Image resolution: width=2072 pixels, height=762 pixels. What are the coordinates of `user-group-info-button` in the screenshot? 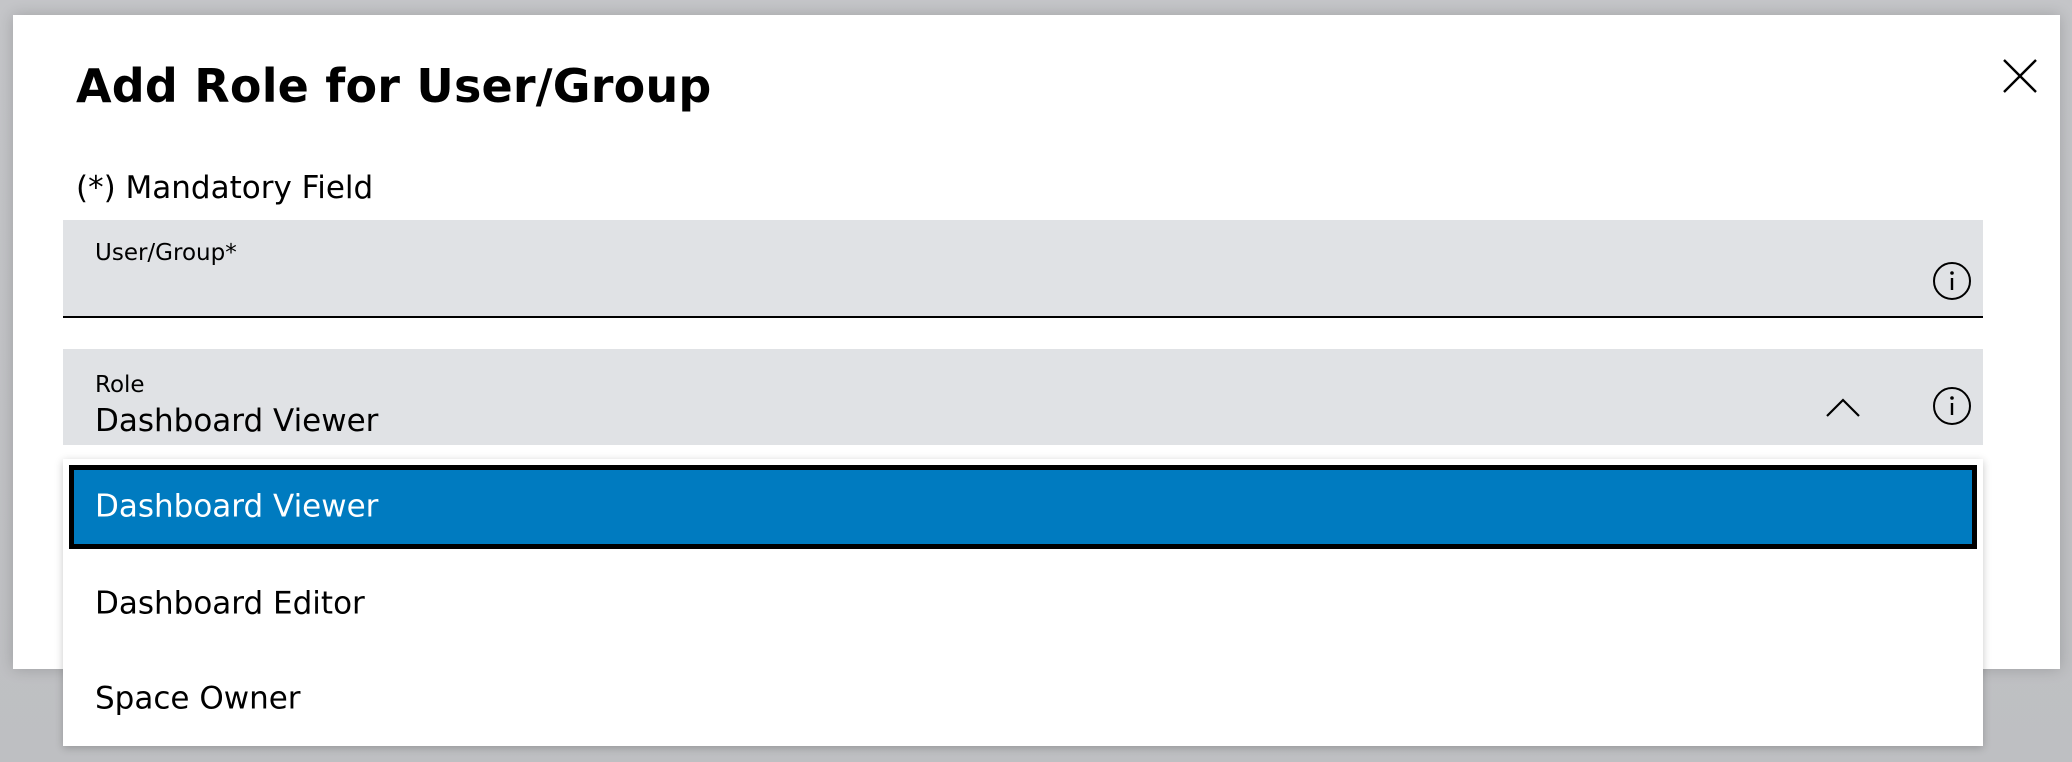 It's located at (1952, 281).